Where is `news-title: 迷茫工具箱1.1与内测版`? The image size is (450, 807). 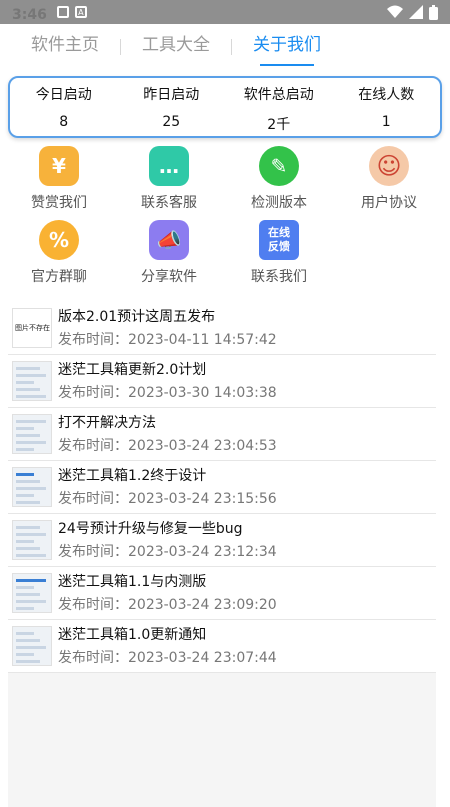 news-title: 迷茫工具箱1.1与内测版 is located at coordinates (132, 582).